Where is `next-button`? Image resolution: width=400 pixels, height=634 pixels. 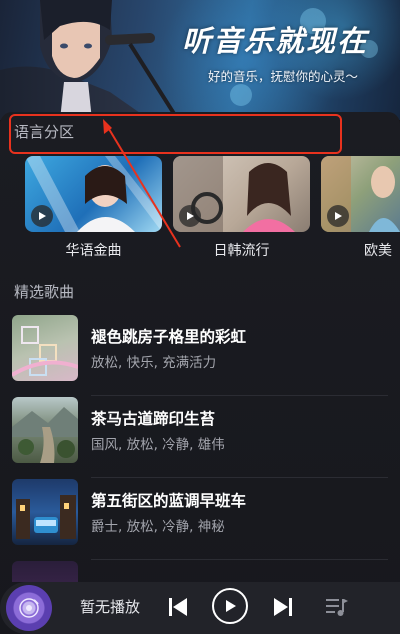
next-button is located at coordinates (283, 607).